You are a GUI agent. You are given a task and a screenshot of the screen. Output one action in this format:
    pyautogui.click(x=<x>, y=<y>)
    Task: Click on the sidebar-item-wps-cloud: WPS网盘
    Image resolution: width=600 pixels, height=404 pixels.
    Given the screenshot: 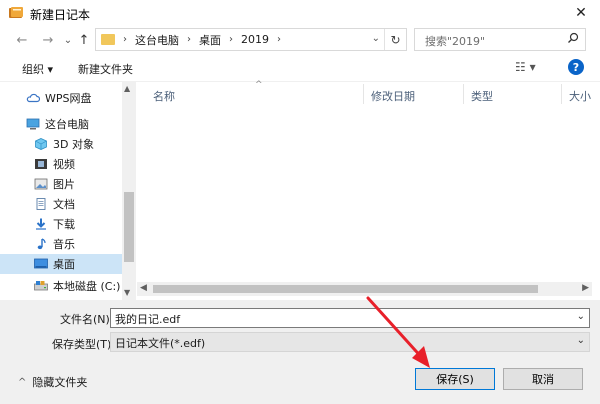 What is the action you would take?
    pyautogui.click(x=61, y=98)
    